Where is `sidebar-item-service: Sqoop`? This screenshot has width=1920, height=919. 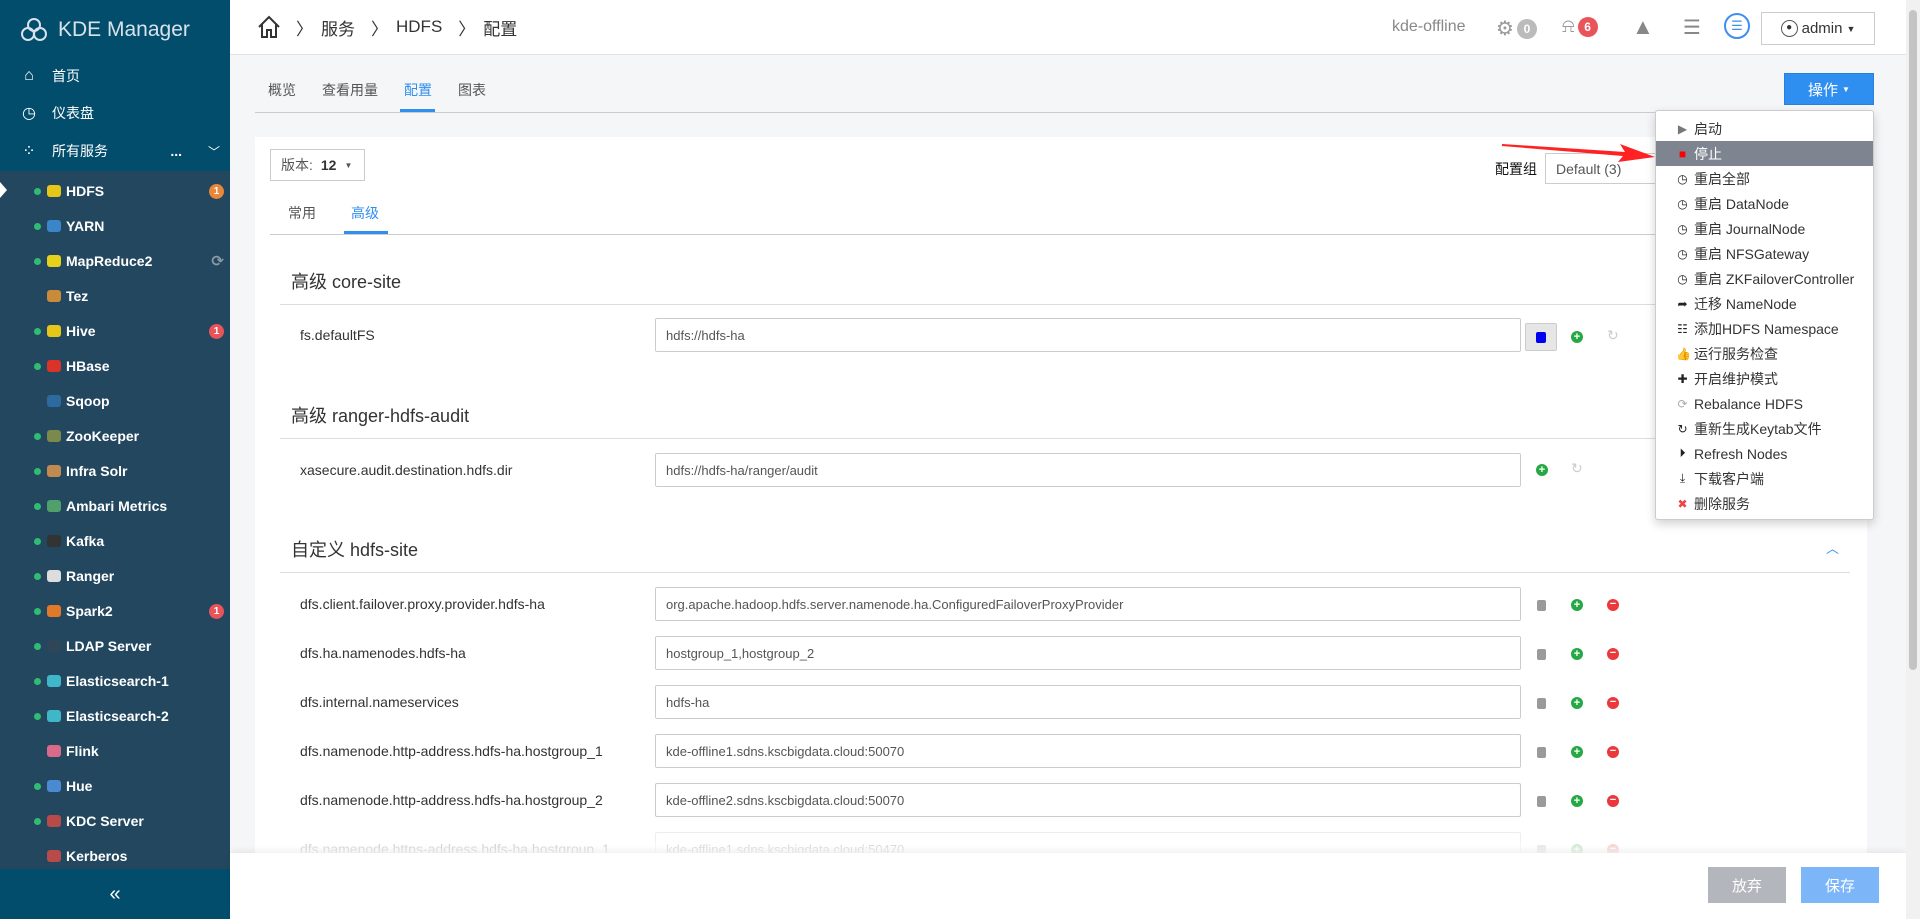
sidebar-item-service: Sqoop is located at coordinates (129, 401).